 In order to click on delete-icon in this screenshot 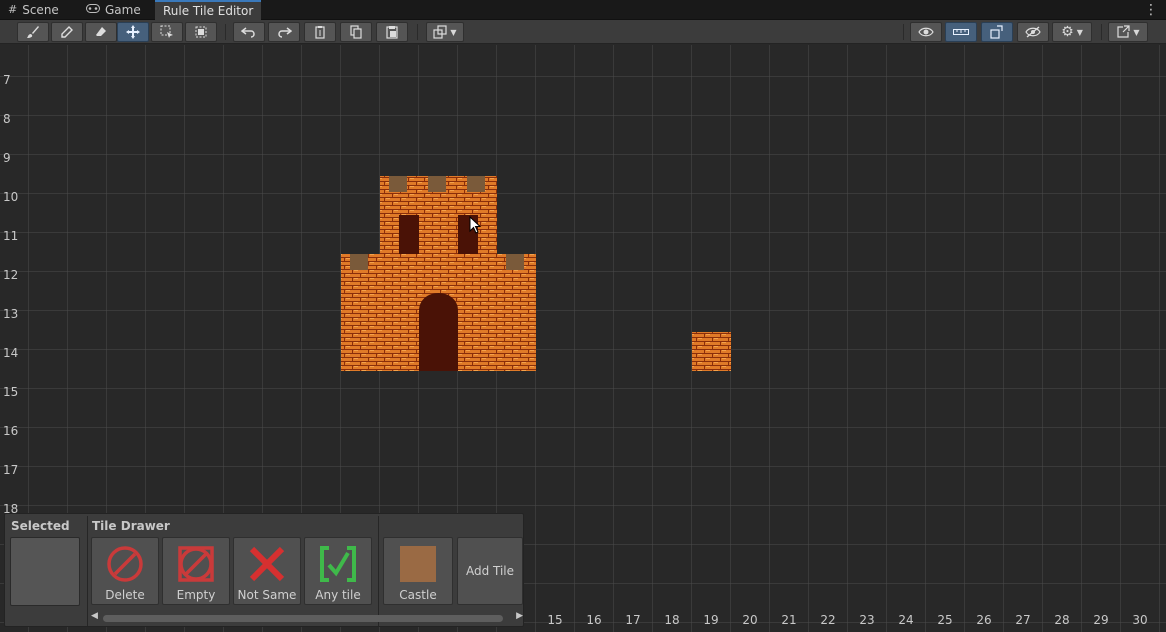, I will do `click(125, 564)`.